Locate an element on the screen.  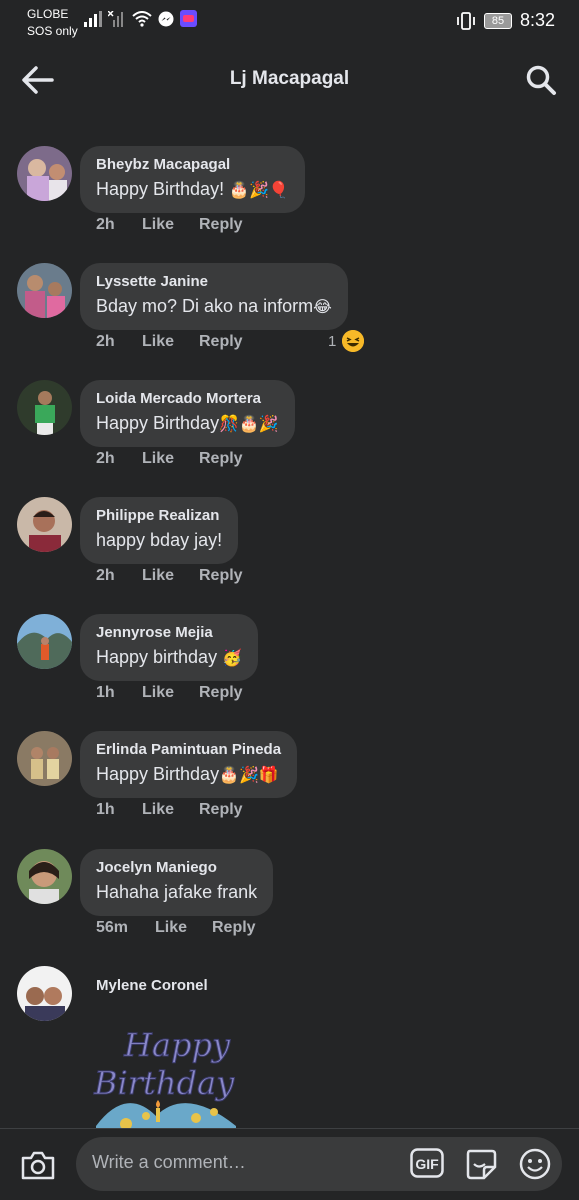
signal-icon is located at coordinates (93, 18).